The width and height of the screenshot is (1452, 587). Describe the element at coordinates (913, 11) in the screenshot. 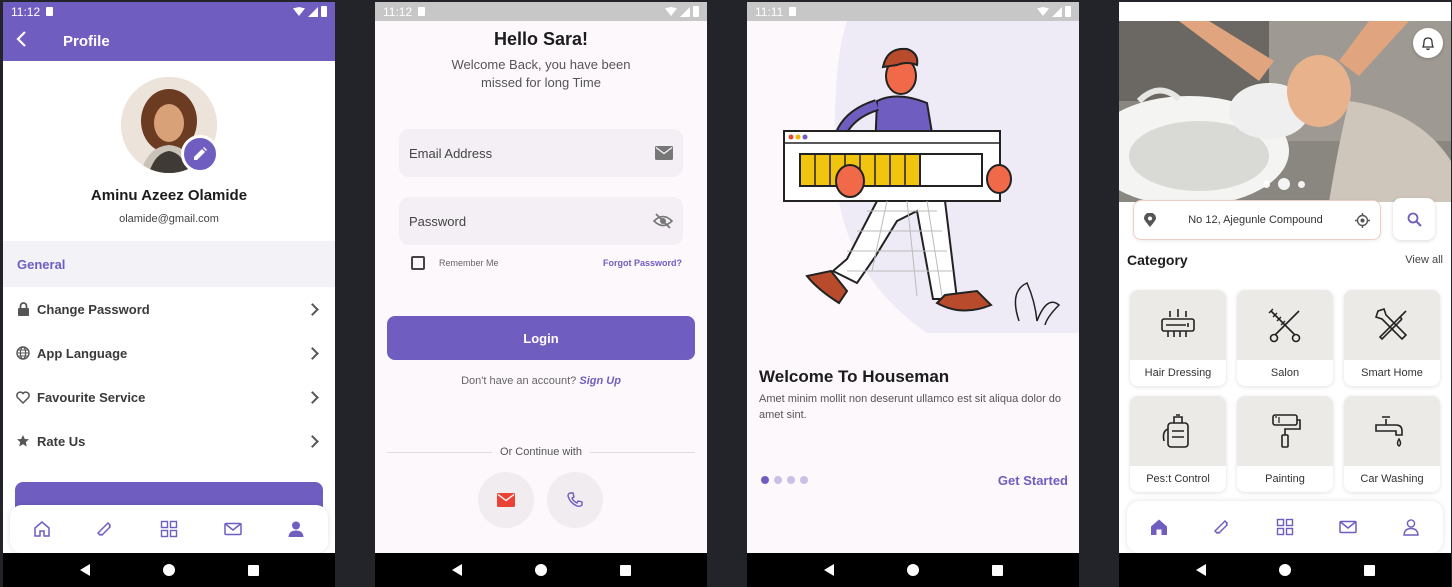

I see `status-bar: 11:11` at that location.